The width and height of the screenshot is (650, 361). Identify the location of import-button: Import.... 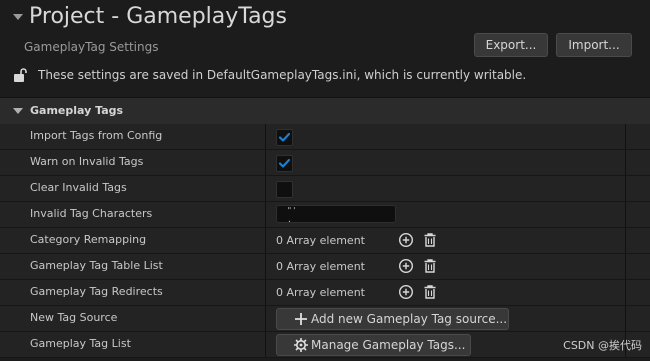
(594, 45).